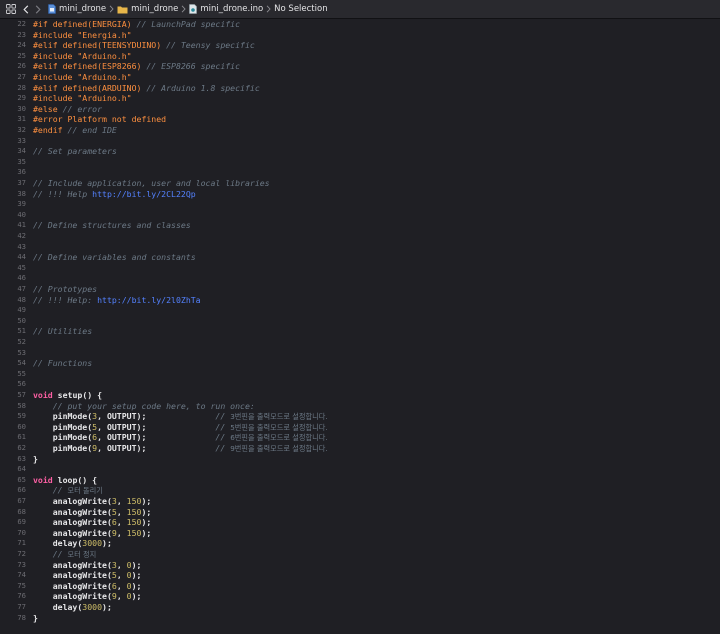 This screenshot has height=634, width=720. What do you see at coordinates (360, 77) in the screenshot?
I see `code-line: 27 #include "Arduino.h"` at bounding box center [360, 77].